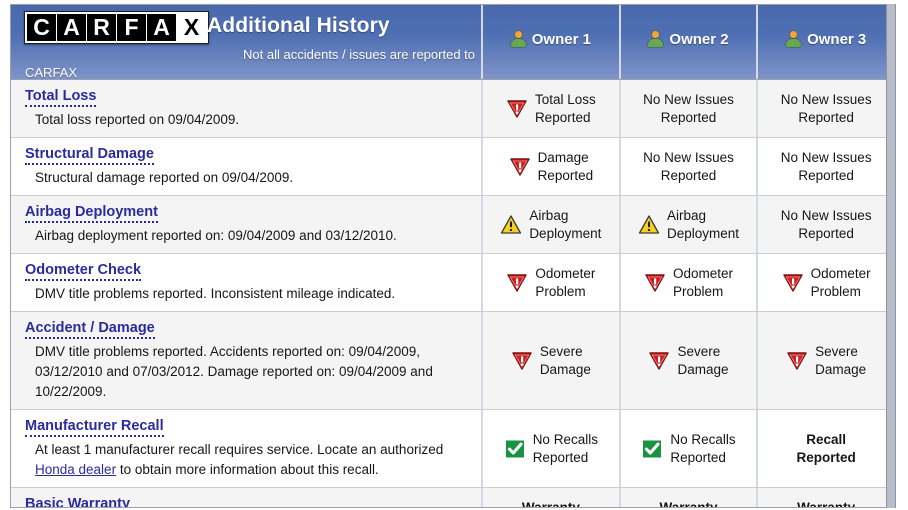  Describe the element at coordinates (42, 27) in the screenshot. I see `logo-letter: C` at that location.